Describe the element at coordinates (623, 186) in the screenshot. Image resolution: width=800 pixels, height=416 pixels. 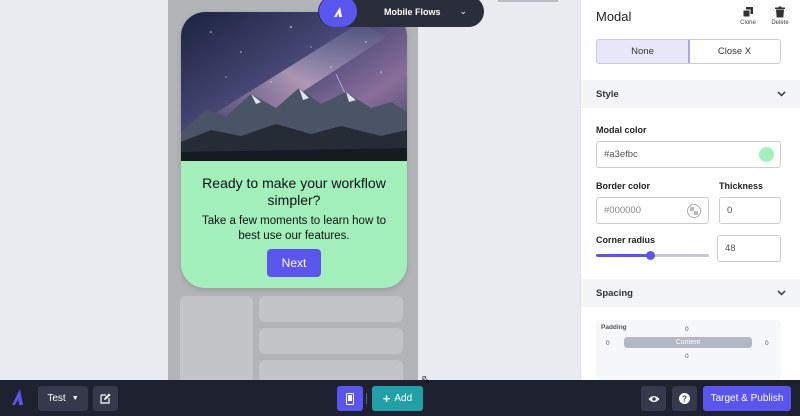
I see `border-color-label: Border color` at that location.